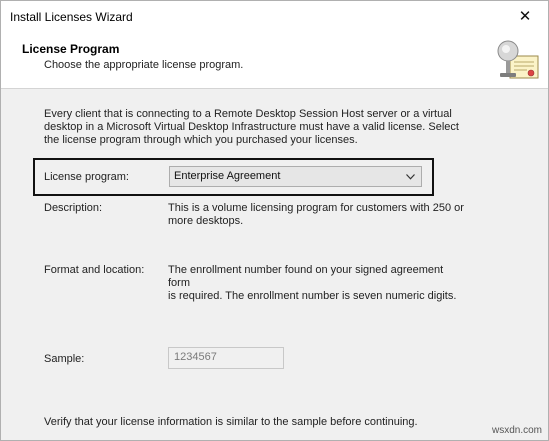 Image resolution: width=549 pixels, height=441 pixels. I want to click on format-location-label: Format and location:, so click(94, 270).